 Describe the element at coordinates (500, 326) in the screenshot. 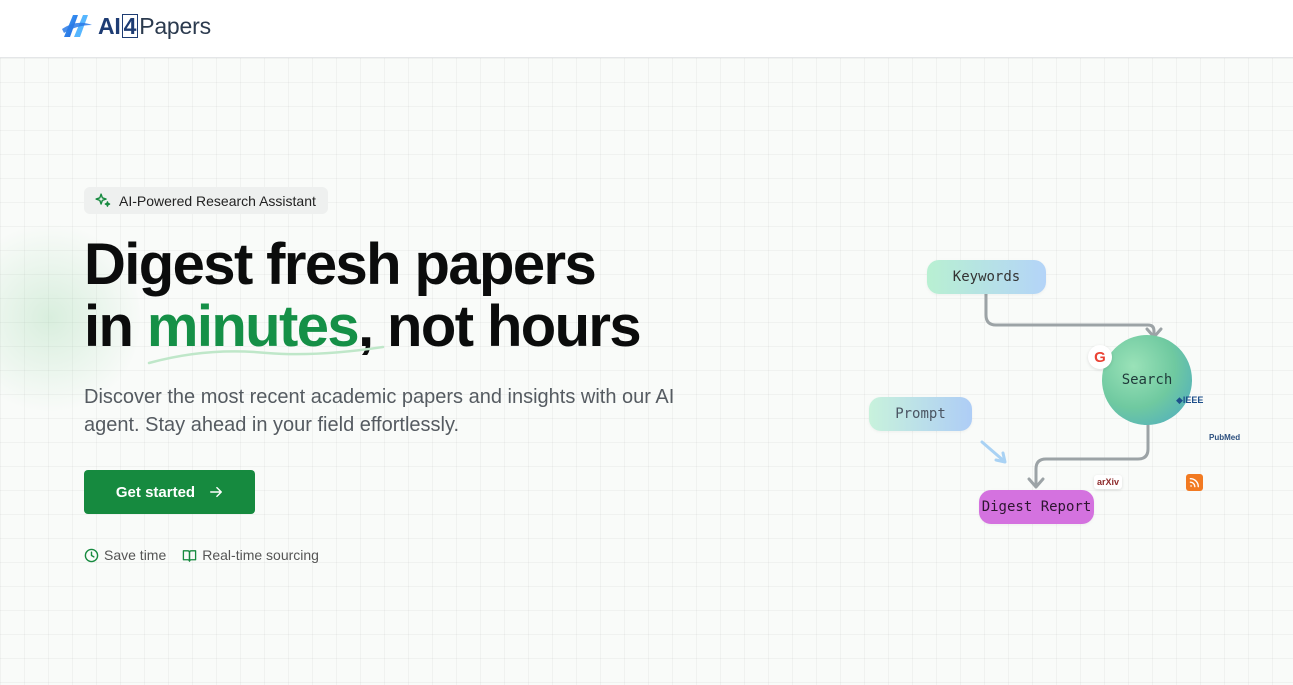

I see `headline-line-2-suffix: , not hours` at that location.